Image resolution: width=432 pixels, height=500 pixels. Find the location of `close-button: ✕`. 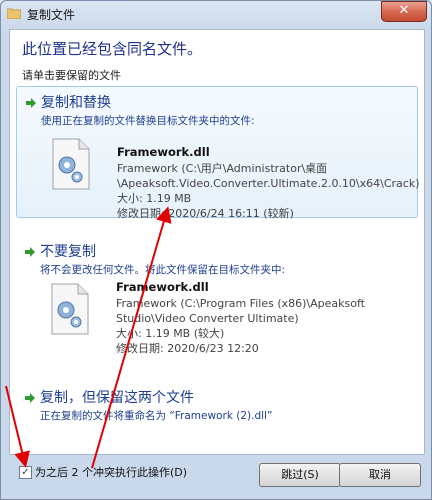

close-button: ✕ is located at coordinates (404, 11).